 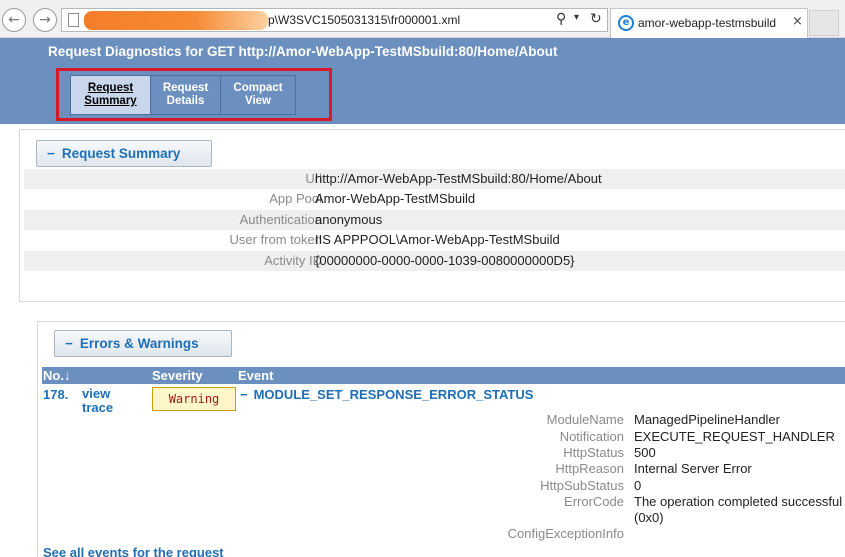 I want to click on errors-warnings-toggle: − Errors & Warnings, so click(x=143, y=343).